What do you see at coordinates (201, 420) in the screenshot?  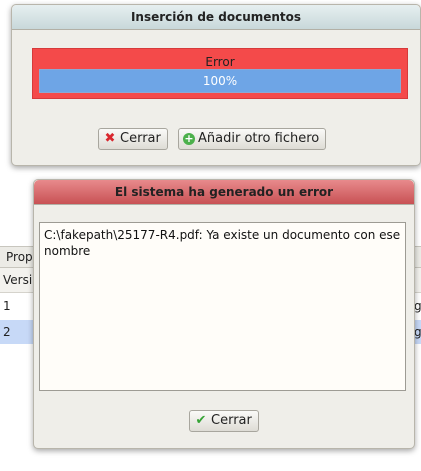 I see `check-icon: ✔` at bounding box center [201, 420].